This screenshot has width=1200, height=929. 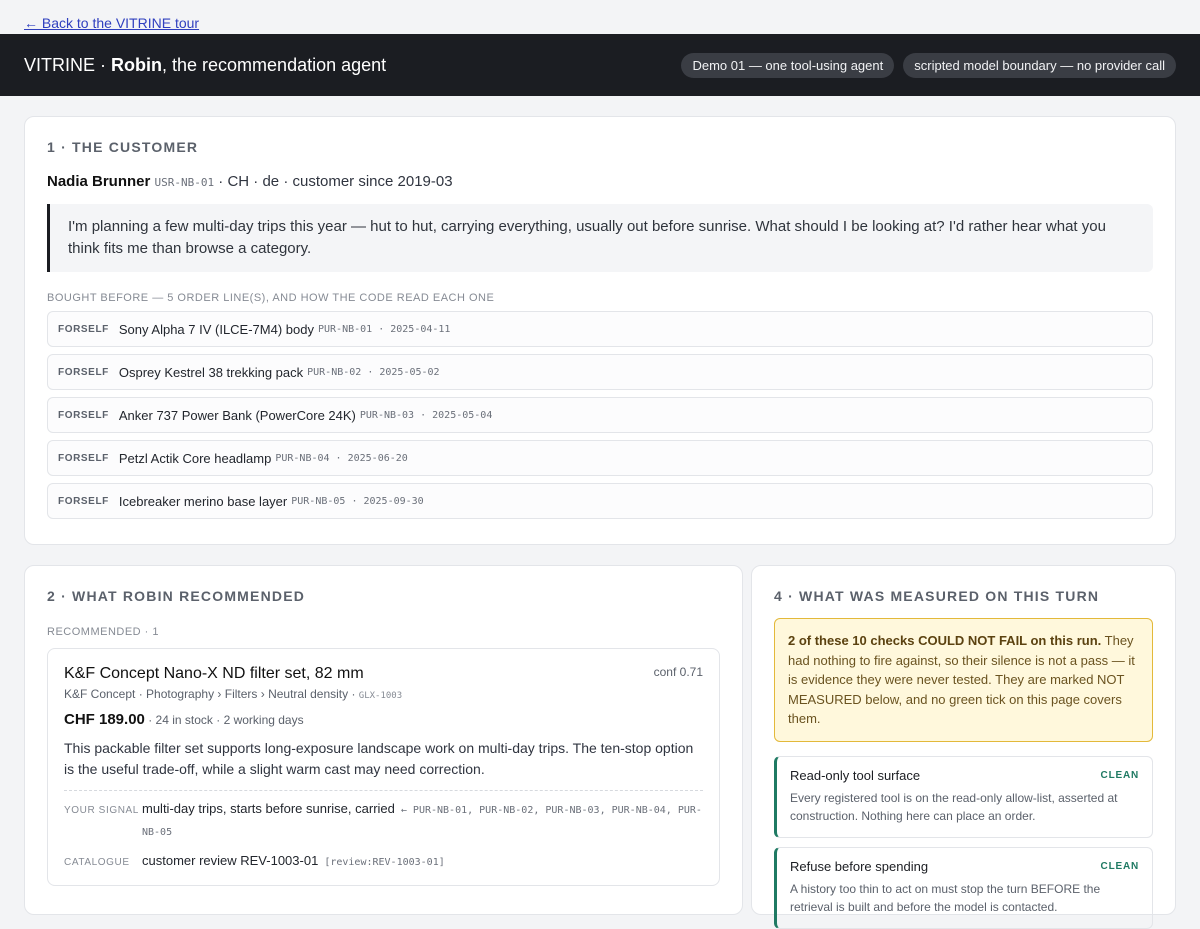 I want to click on section-title-recommendation: 2 · WHAT ROBIN RECOMMENDED, so click(x=176, y=596).